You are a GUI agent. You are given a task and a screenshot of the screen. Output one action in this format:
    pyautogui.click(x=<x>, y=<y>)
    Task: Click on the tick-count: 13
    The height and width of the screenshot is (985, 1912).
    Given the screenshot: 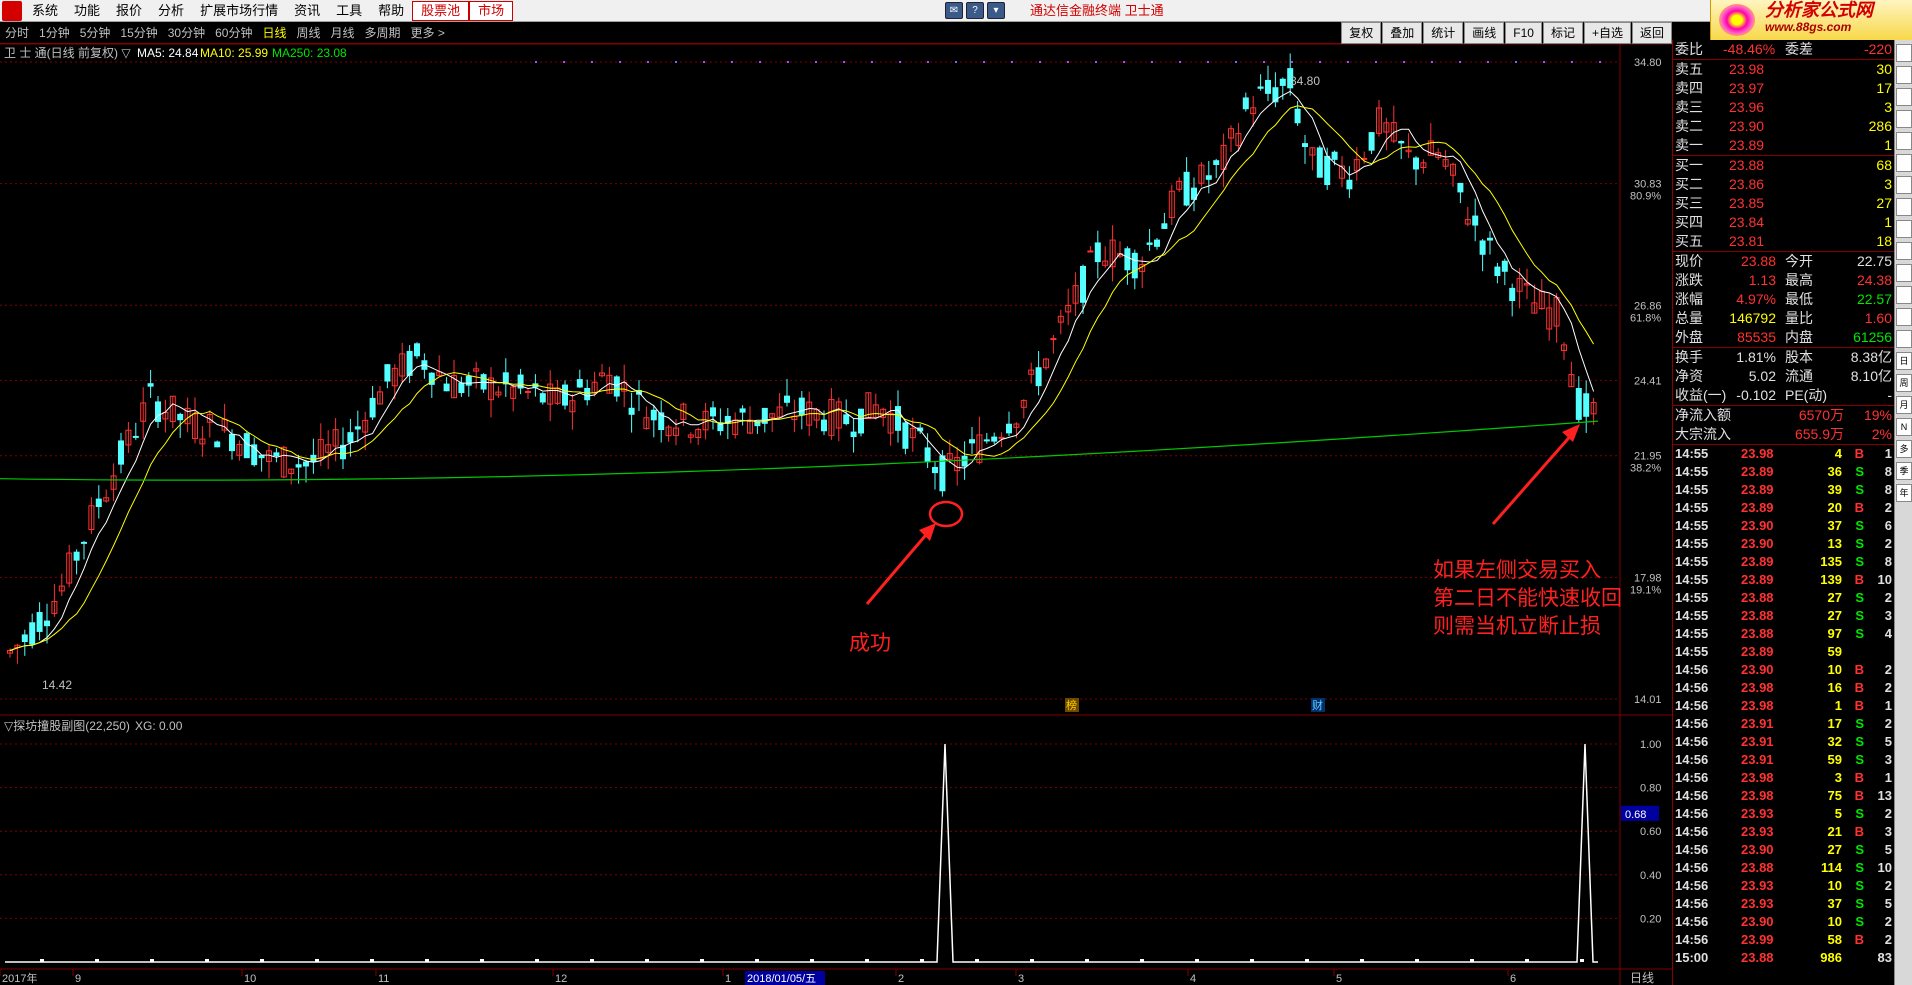 What is the action you would take?
    pyautogui.click(x=1884, y=795)
    